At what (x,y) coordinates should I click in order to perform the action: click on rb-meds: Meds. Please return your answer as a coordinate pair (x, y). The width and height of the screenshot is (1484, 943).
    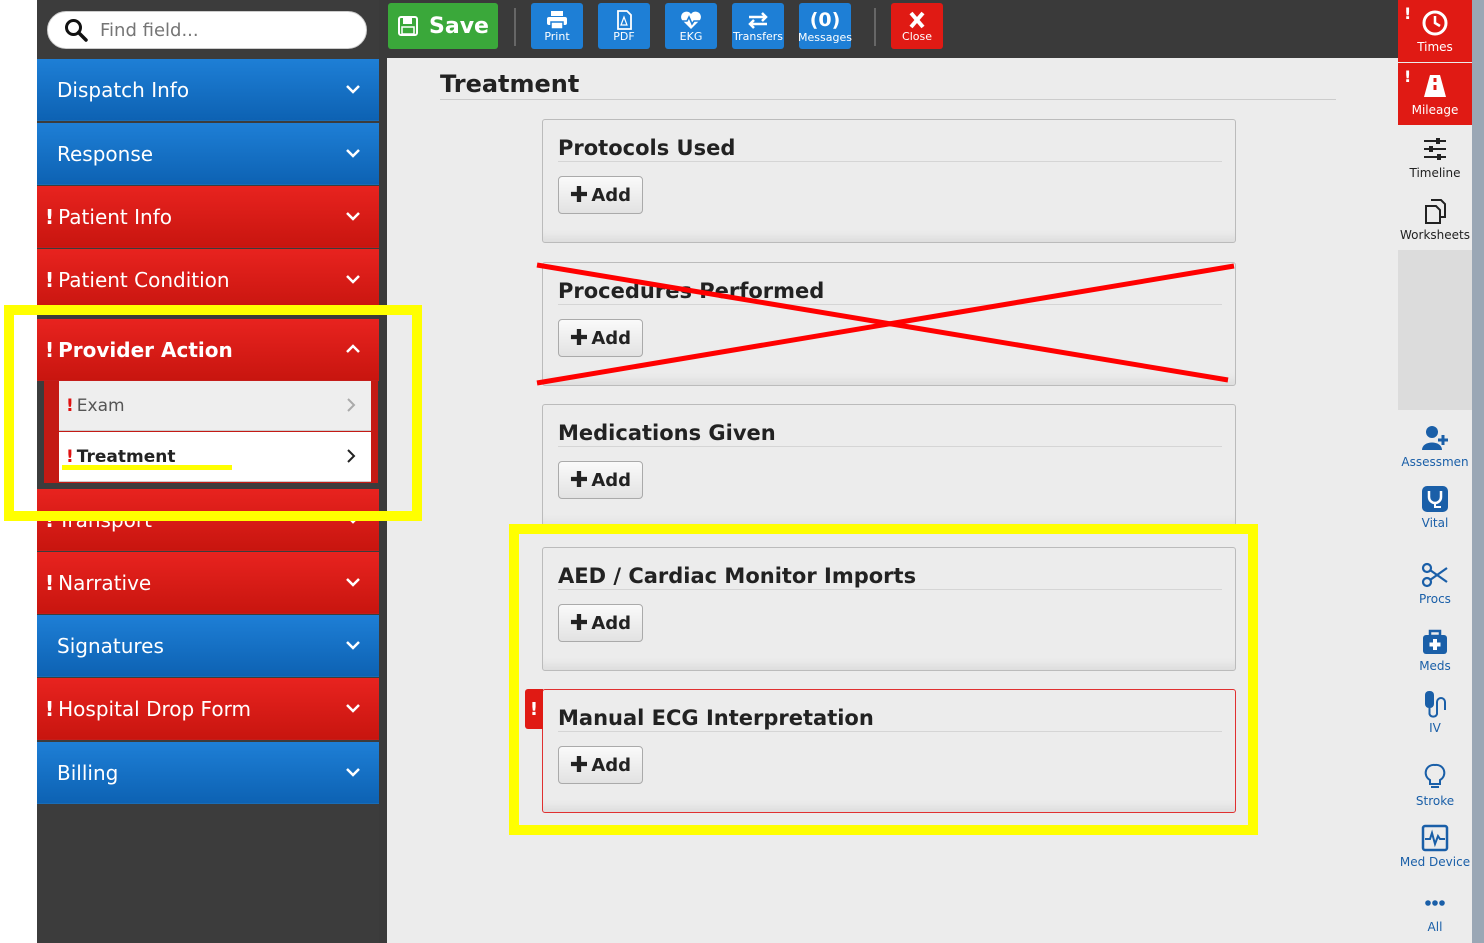
    Looking at the image, I should click on (1435, 650).